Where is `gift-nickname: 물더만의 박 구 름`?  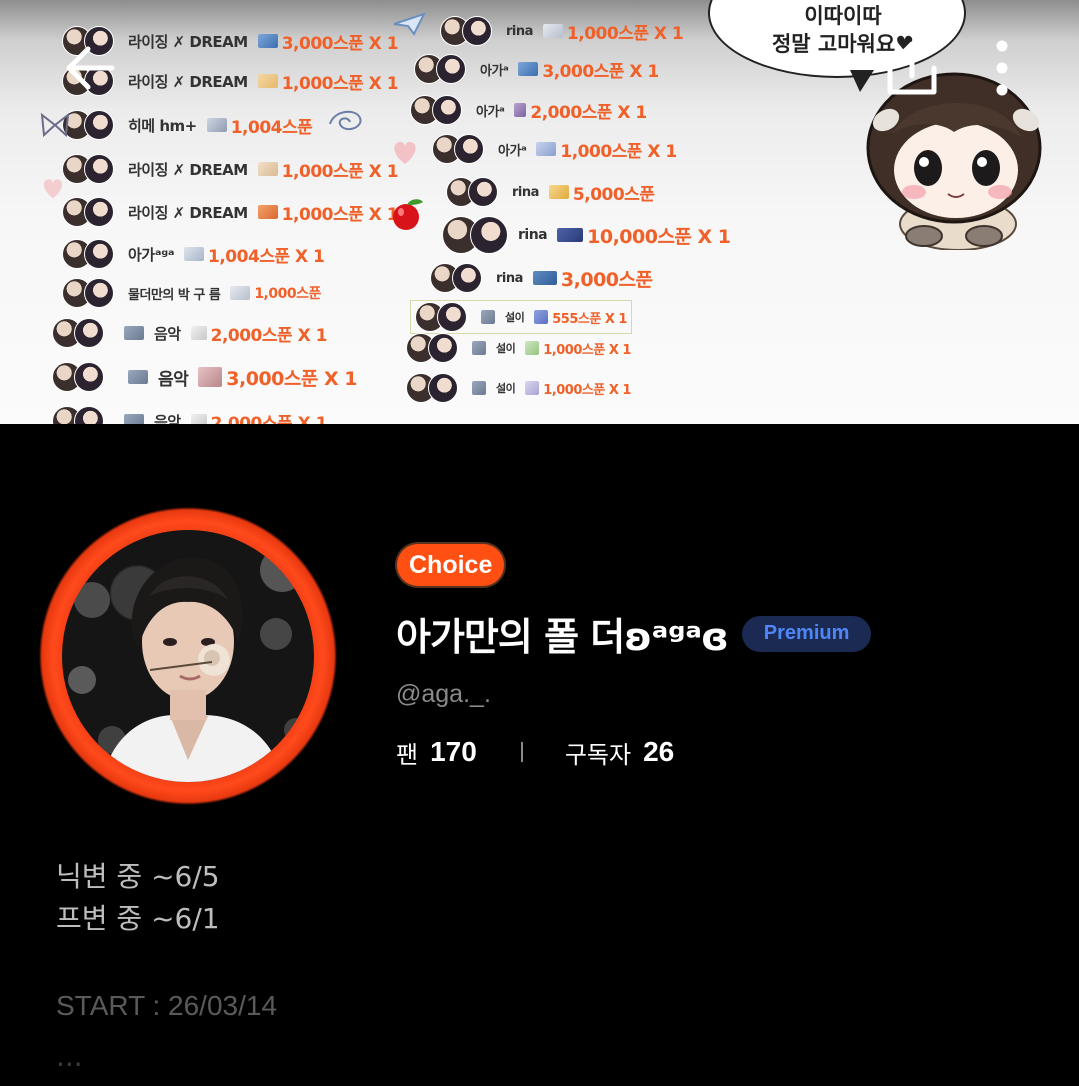 gift-nickname: 물더만의 박 구 름 is located at coordinates (174, 295).